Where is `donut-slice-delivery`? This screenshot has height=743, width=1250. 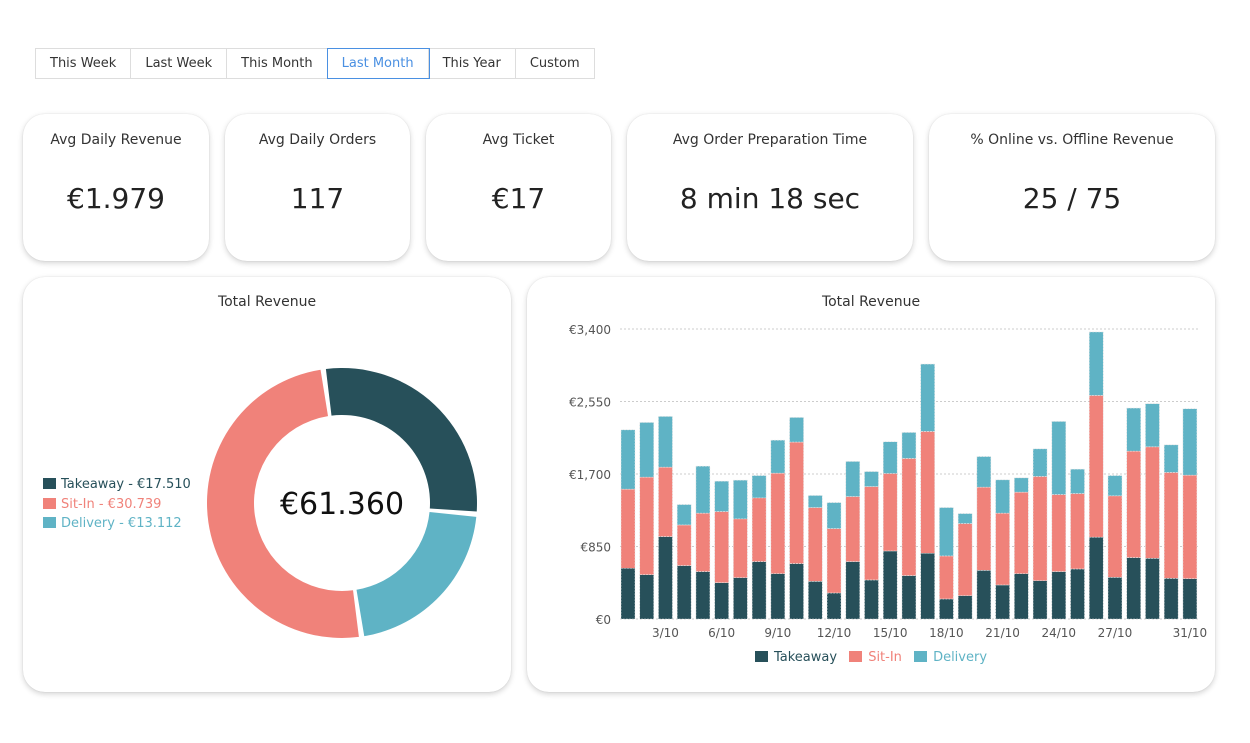
donut-slice-delivery is located at coordinates (416, 574).